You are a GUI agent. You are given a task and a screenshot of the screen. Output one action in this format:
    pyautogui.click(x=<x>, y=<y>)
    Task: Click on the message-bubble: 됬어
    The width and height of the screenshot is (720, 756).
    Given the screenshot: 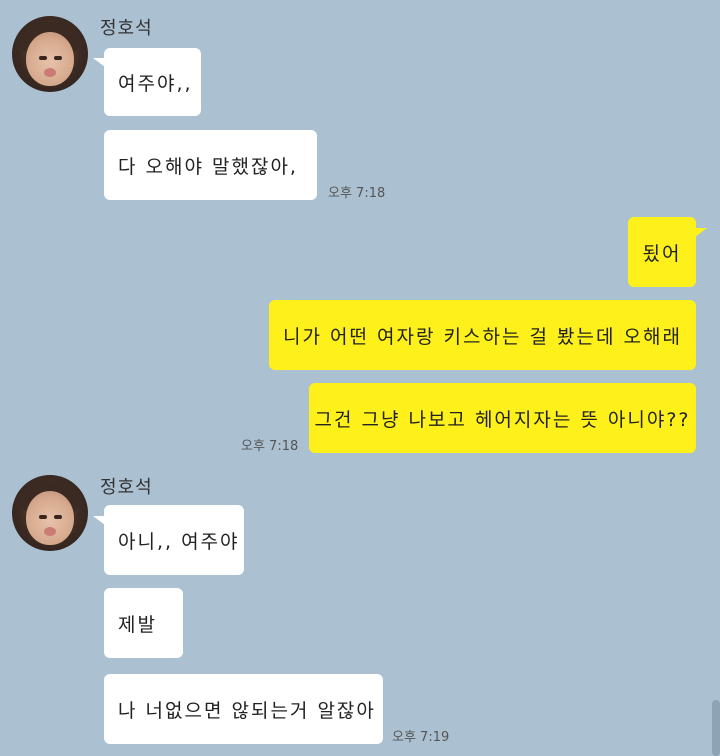 What is the action you would take?
    pyautogui.click(x=662, y=252)
    